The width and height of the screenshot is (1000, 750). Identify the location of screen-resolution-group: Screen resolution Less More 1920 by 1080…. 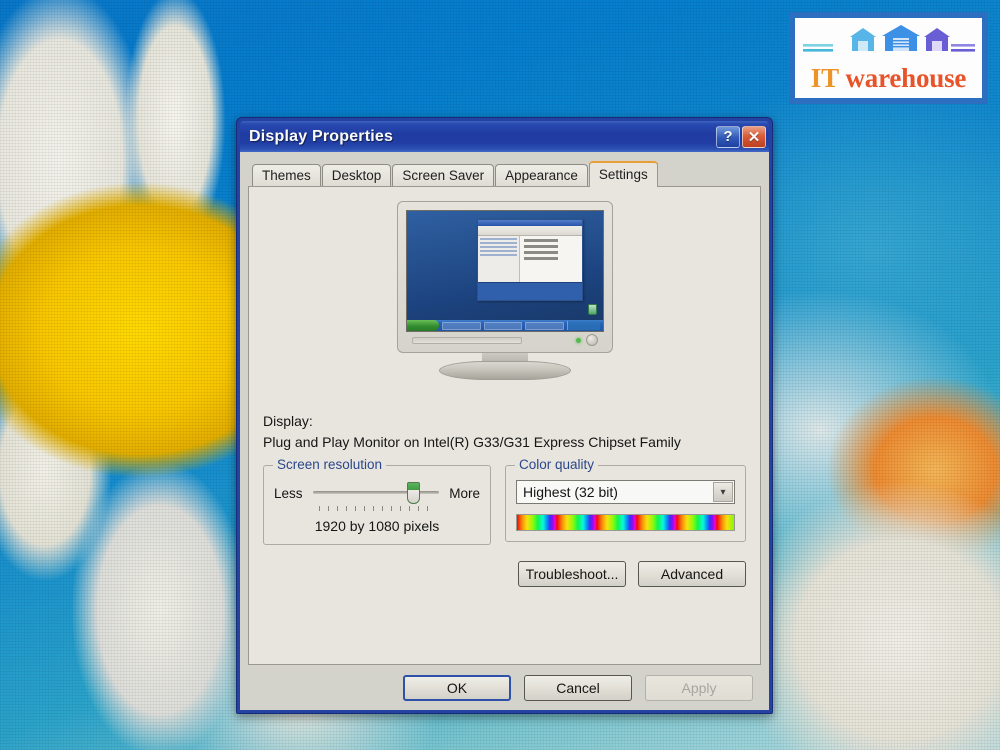
(377, 501).